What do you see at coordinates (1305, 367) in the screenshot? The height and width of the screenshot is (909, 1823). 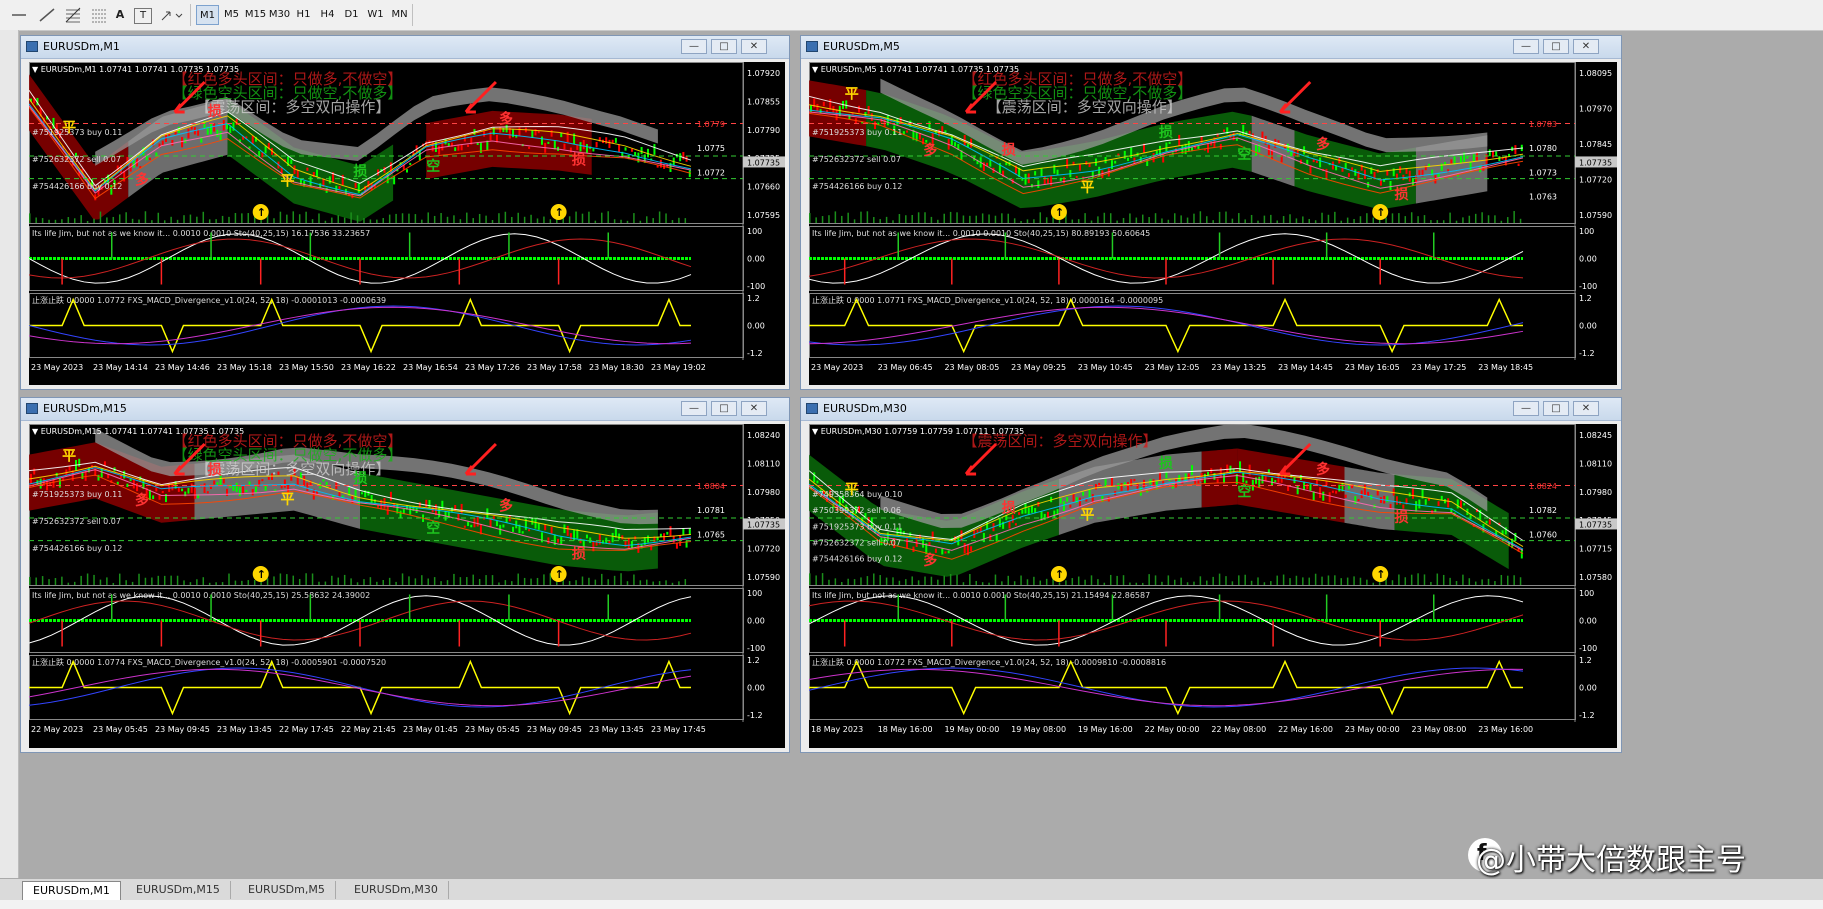 I see `time-axis-label: 23 May 14:45` at bounding box center [1305, 367].